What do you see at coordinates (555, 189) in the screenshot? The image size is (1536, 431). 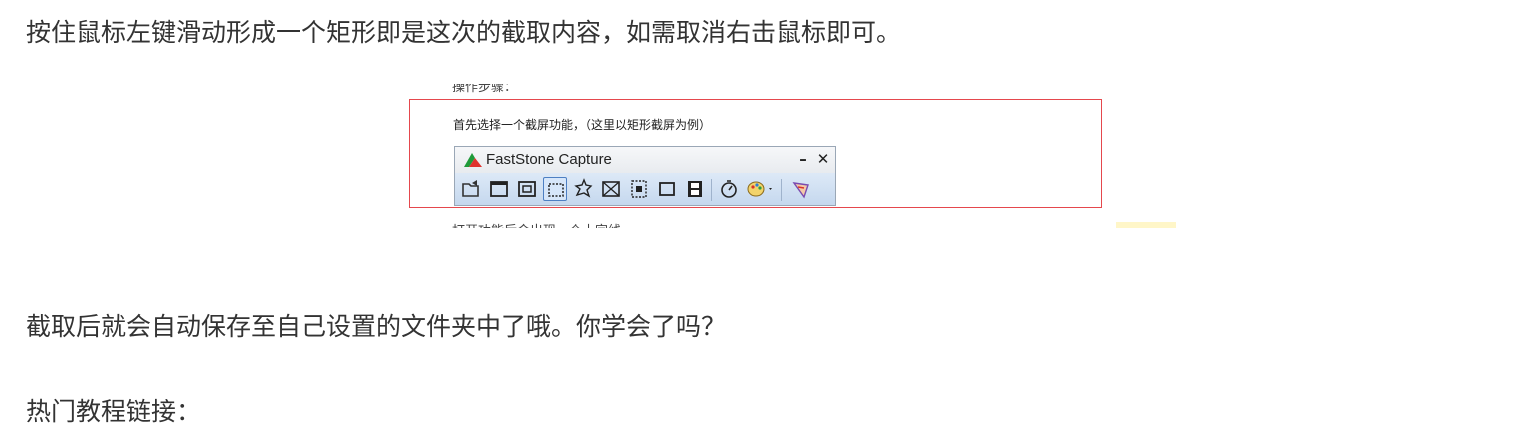 I see `capture-rectangle-icon` at bounding box center [555, 189].